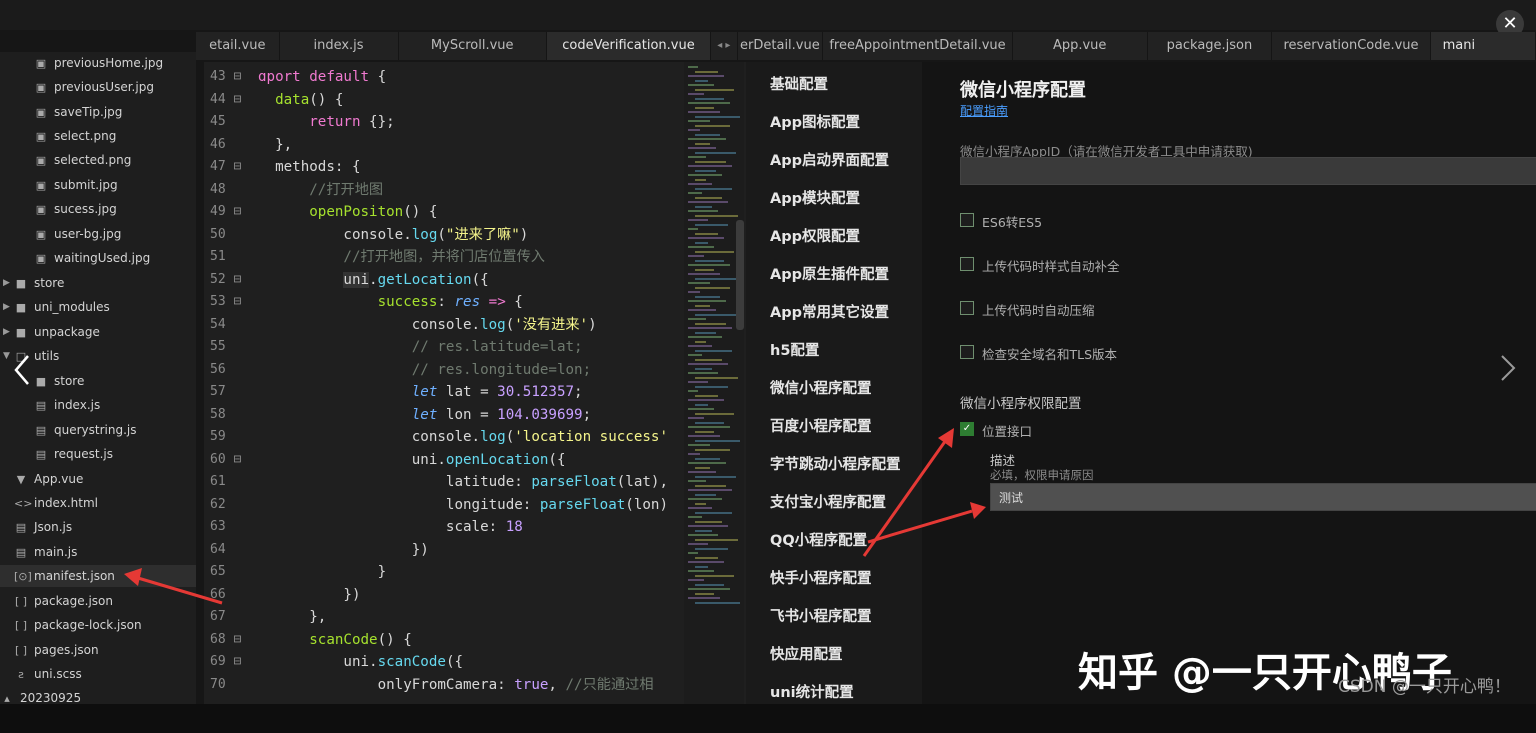 The image size is (1536, 733). I want to click on csdn-watermark: CSDN @一只开心鸭！, so click(1424, 687).